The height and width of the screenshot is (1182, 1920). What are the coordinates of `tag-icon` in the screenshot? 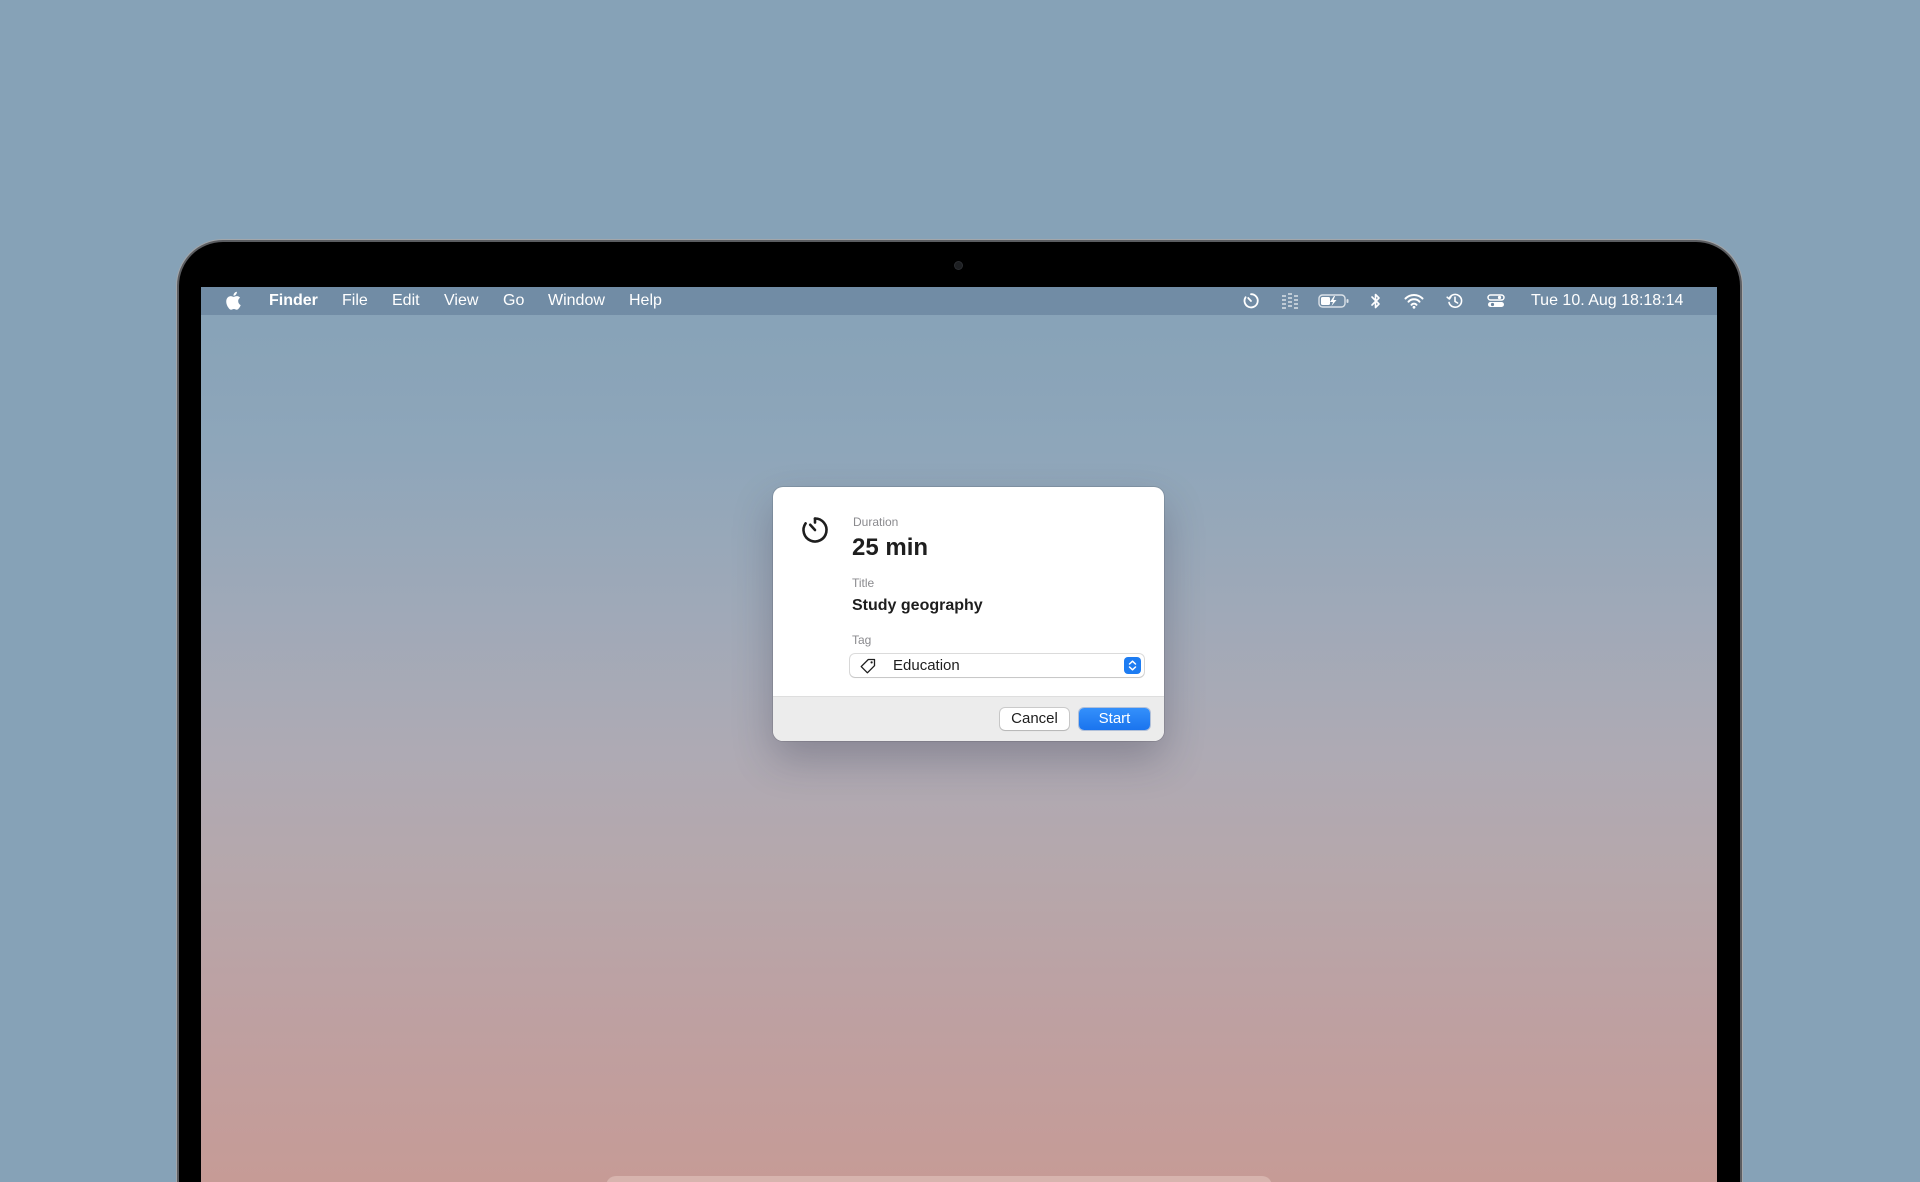 It's located at (868, 666).